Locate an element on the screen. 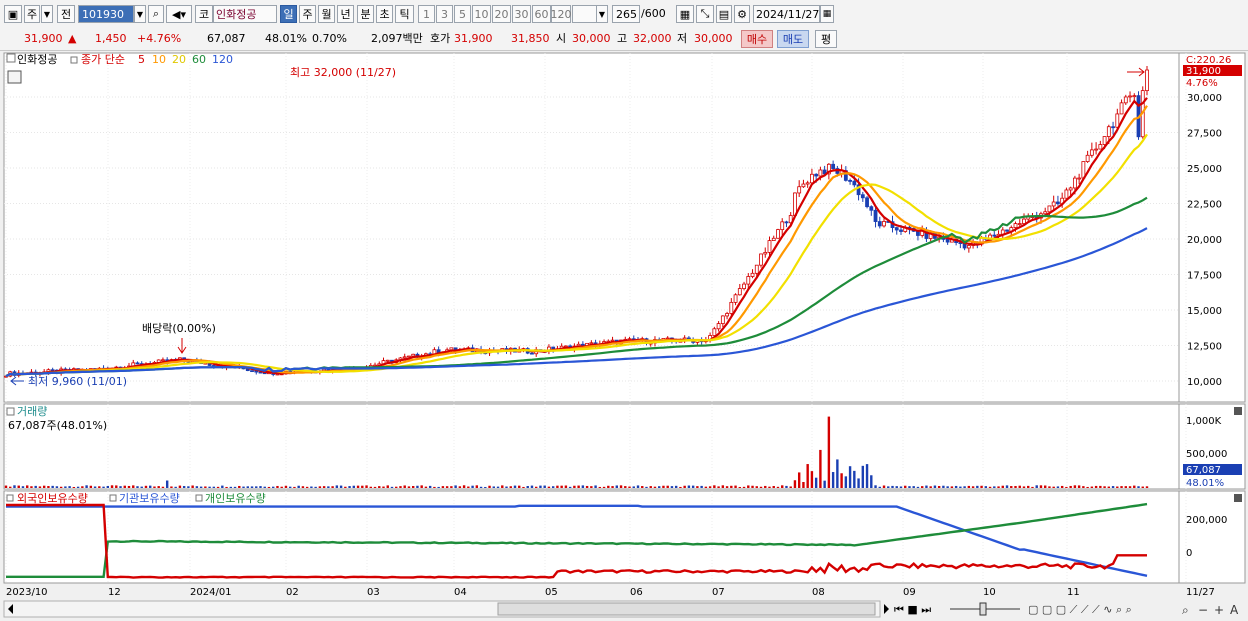 This screenshot has width=1248, height=621. turnover-rate: 0.70% is located at coordinates (329, 38).